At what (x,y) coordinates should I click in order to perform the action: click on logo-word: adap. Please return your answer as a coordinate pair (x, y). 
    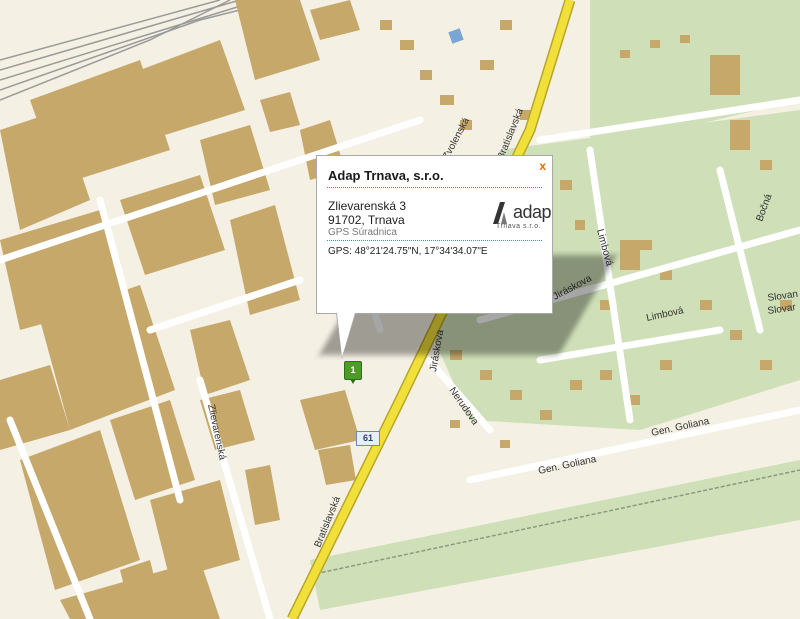
    Looking at the image, I should click on (532, 212).